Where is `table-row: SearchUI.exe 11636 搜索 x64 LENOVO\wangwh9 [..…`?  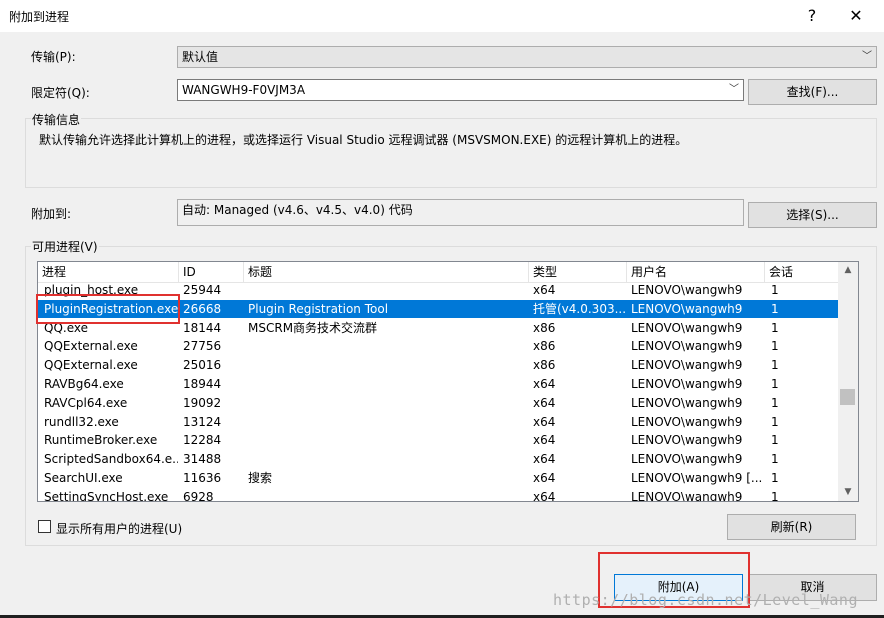 table-row: SearchUI.exe 11636 搜索 x64 LENOVO\wangwh9 [..… is located at coordinates (438, 478).